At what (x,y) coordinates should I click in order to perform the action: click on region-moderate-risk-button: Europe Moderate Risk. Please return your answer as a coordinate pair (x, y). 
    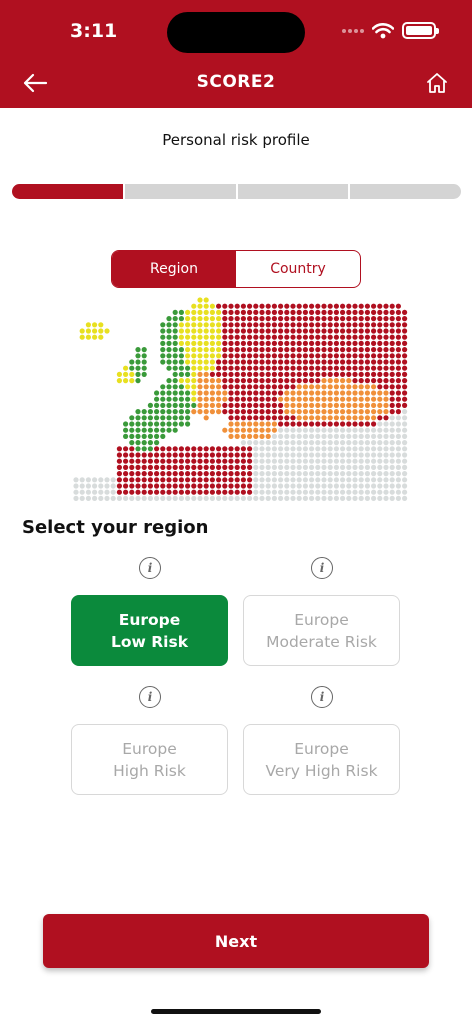
    Looking at the image, I should click on (321, 630).